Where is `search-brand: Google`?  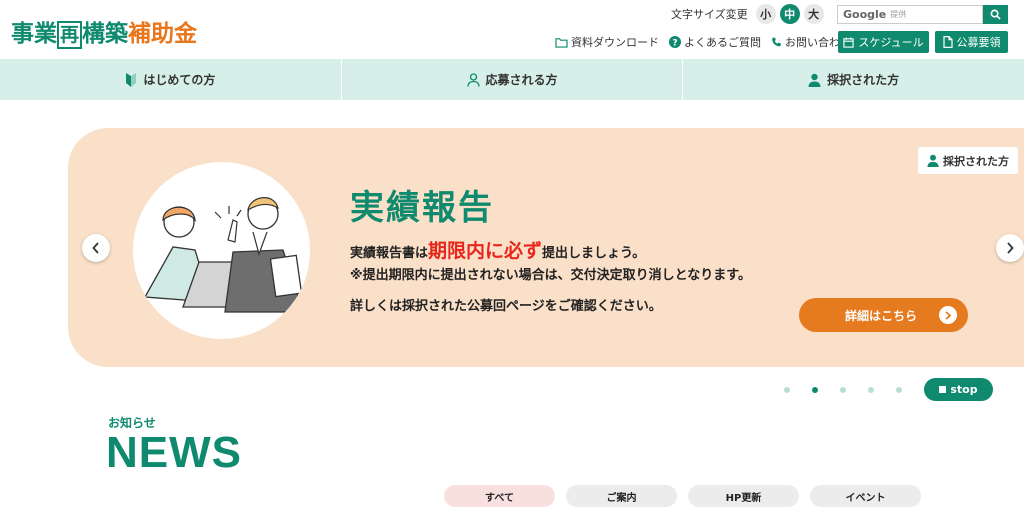 search-brand: Google is located at coordinates (865, 14).